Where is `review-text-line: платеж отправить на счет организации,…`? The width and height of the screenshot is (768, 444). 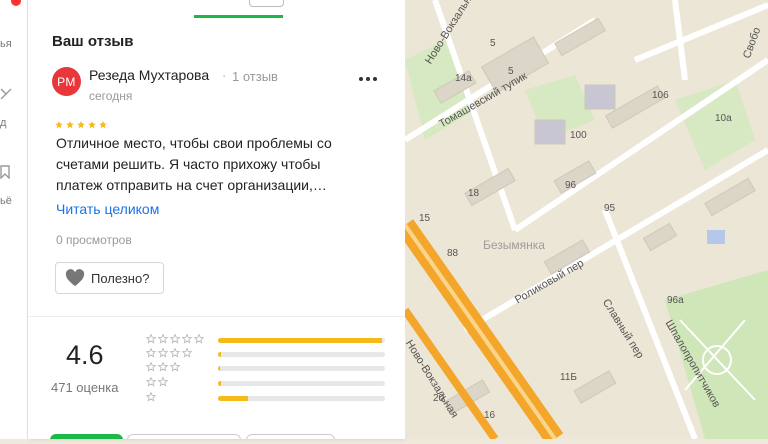 review-text-line: платеж отправить на счет организации,… is located at coordinates (191, 185).